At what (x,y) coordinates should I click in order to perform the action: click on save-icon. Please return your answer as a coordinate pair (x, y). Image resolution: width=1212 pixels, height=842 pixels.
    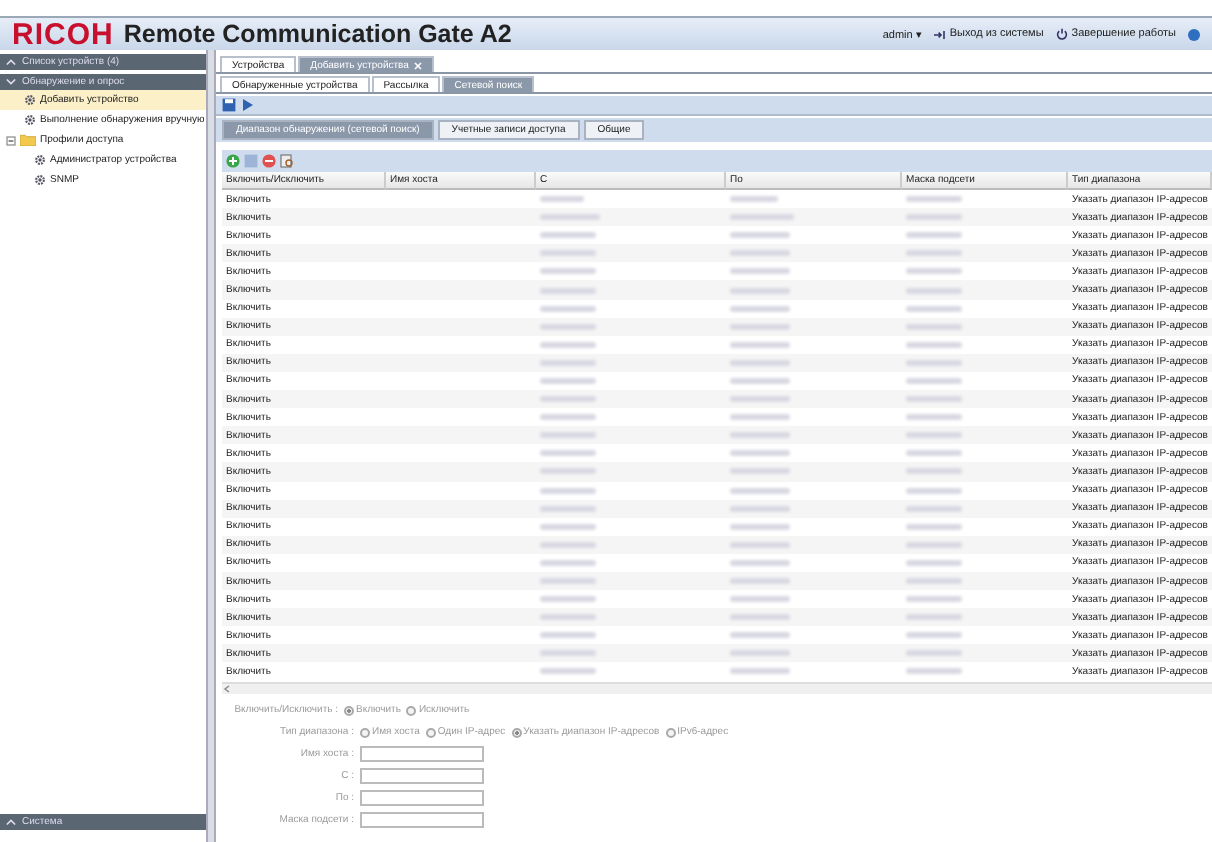
    Looking at the image, I should click on (229, 105).